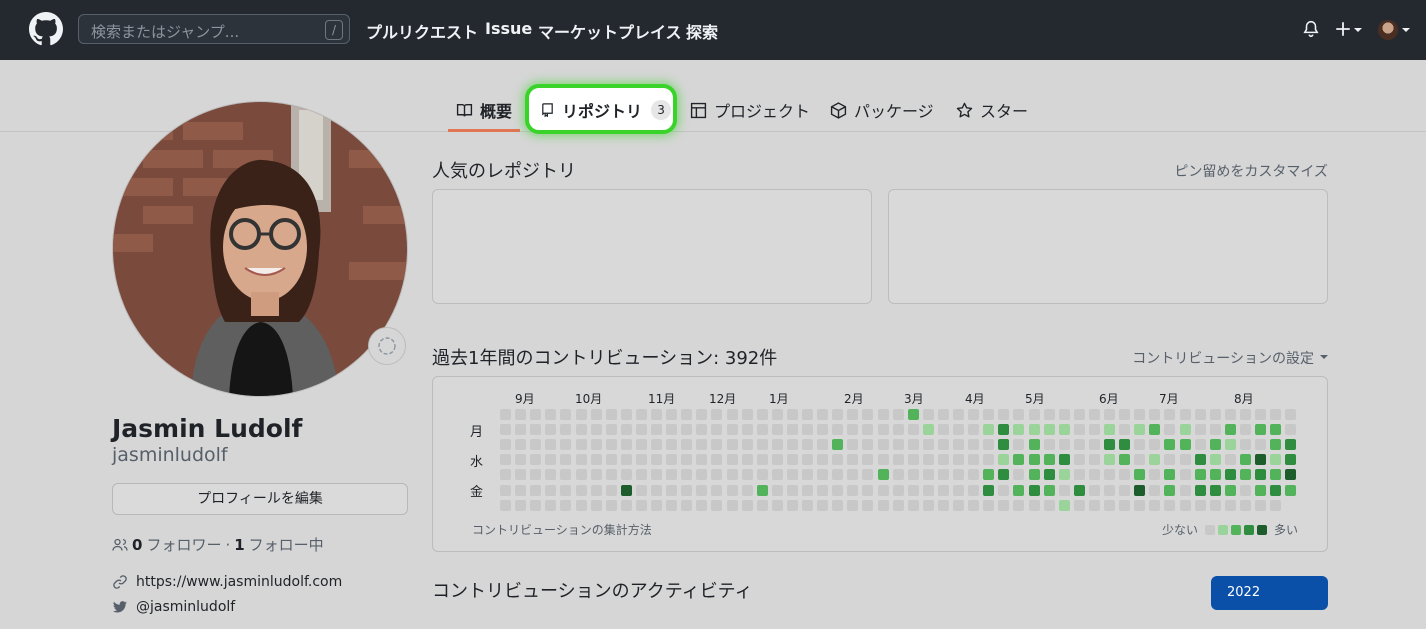 This screenshot has height=629, width=1426. Describe the element at coordinates (1108, 246) in the screenshot. I see `pinned-repo-card` at that location.